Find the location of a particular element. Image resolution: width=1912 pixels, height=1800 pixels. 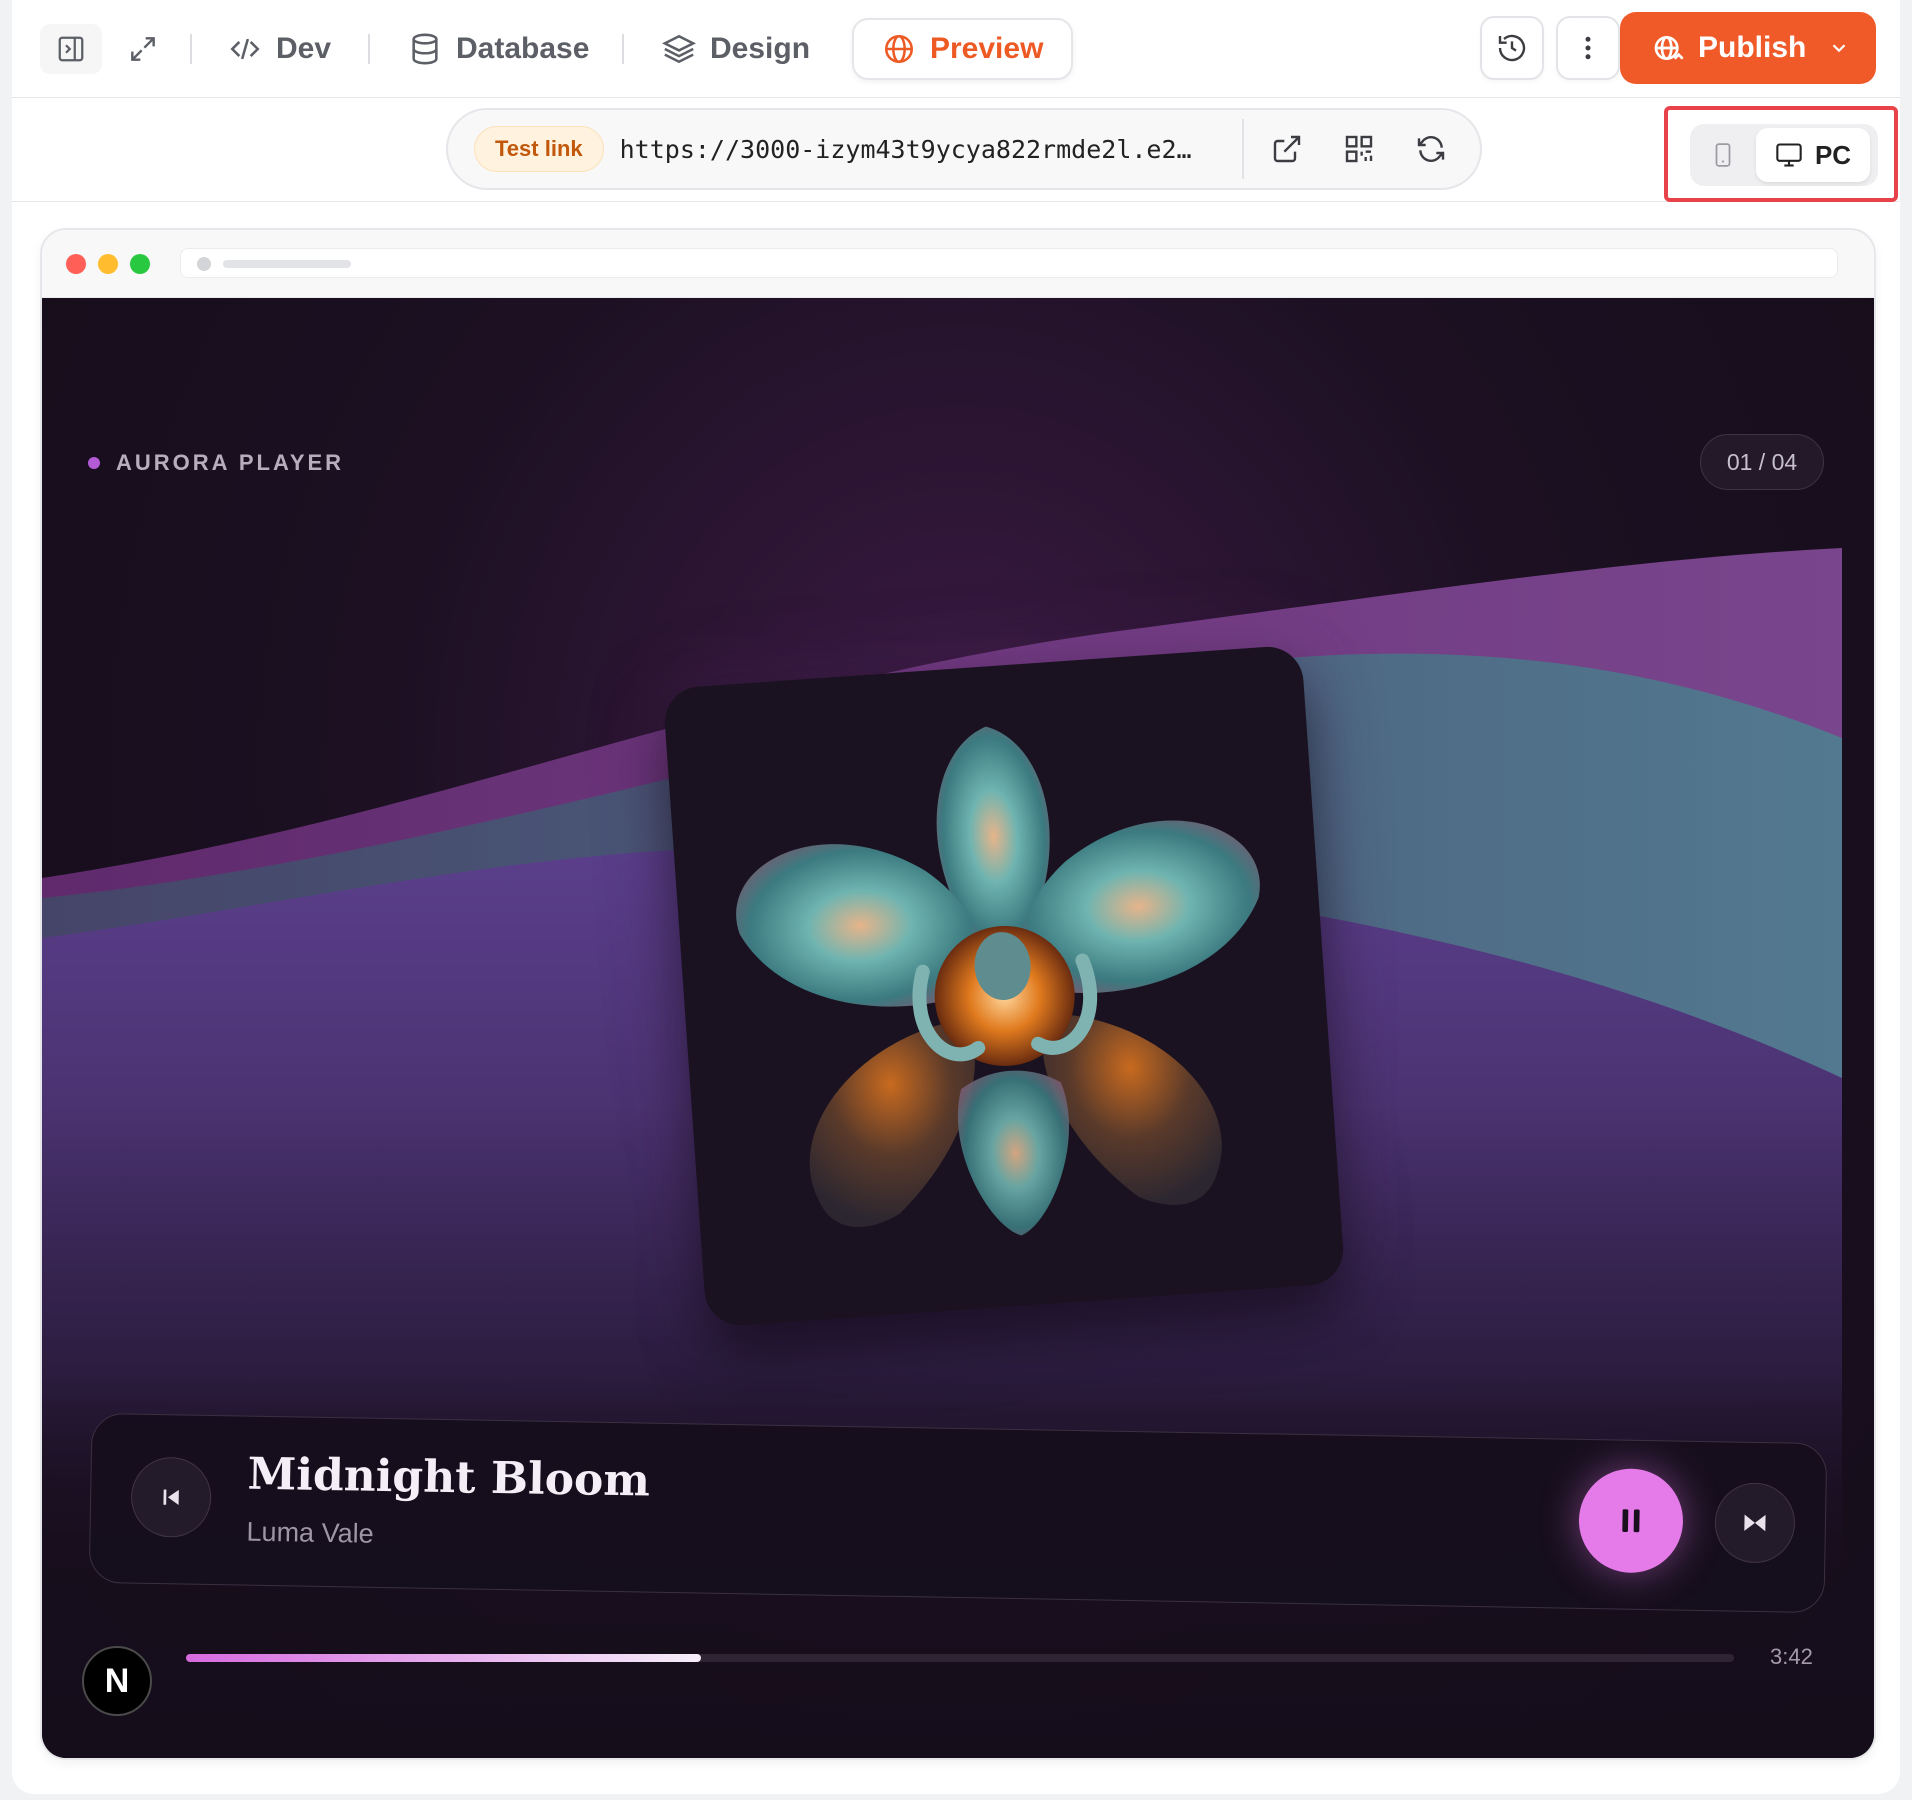

device-toggle-highlight: PC is located at coordinates (1781, 154).